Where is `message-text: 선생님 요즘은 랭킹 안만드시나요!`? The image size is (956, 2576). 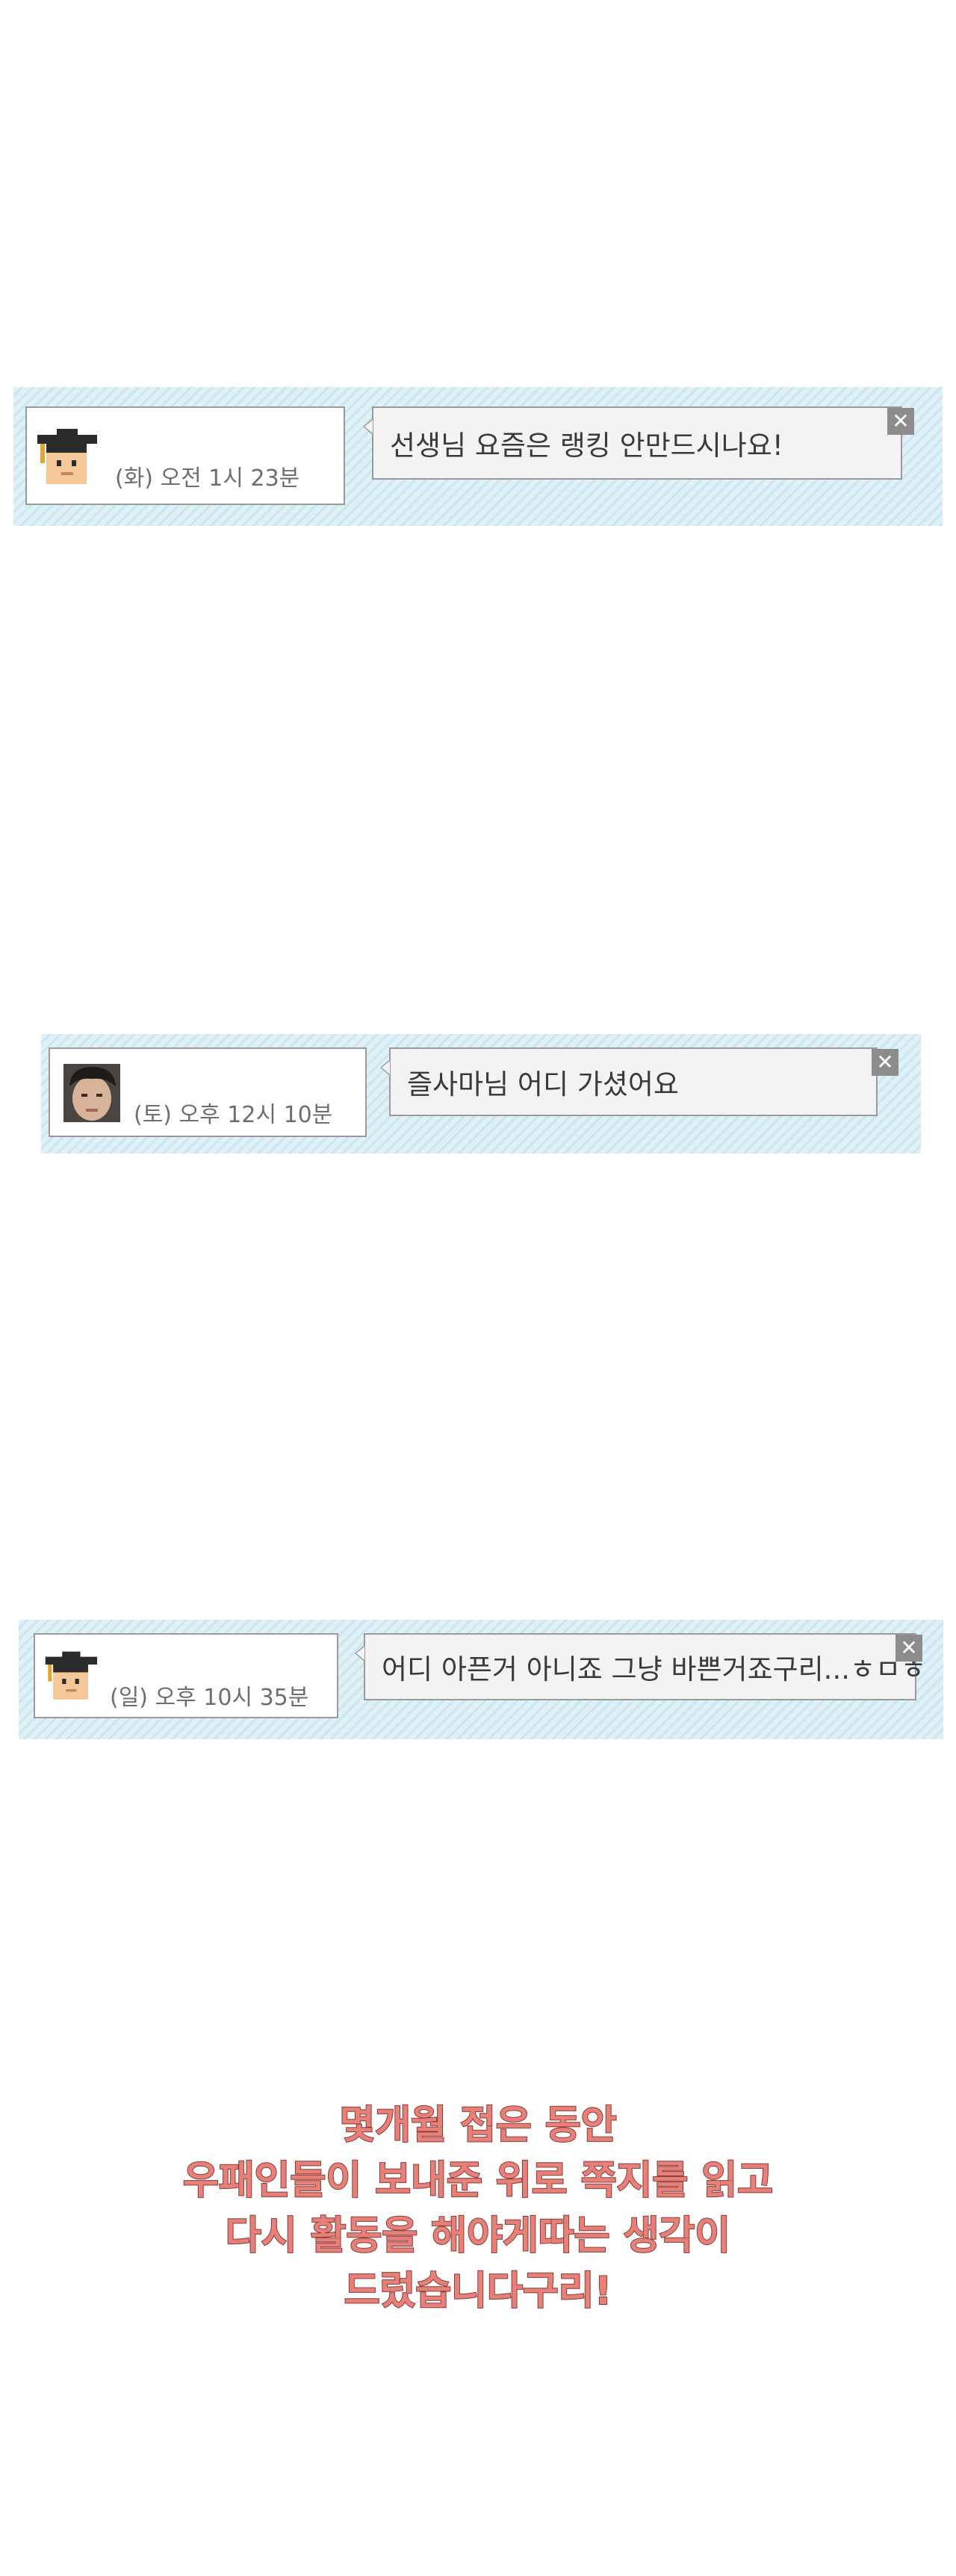
message-text: 선생님 요즘은 랭킹 안만드시나요! is located at coordinates (586, 446).